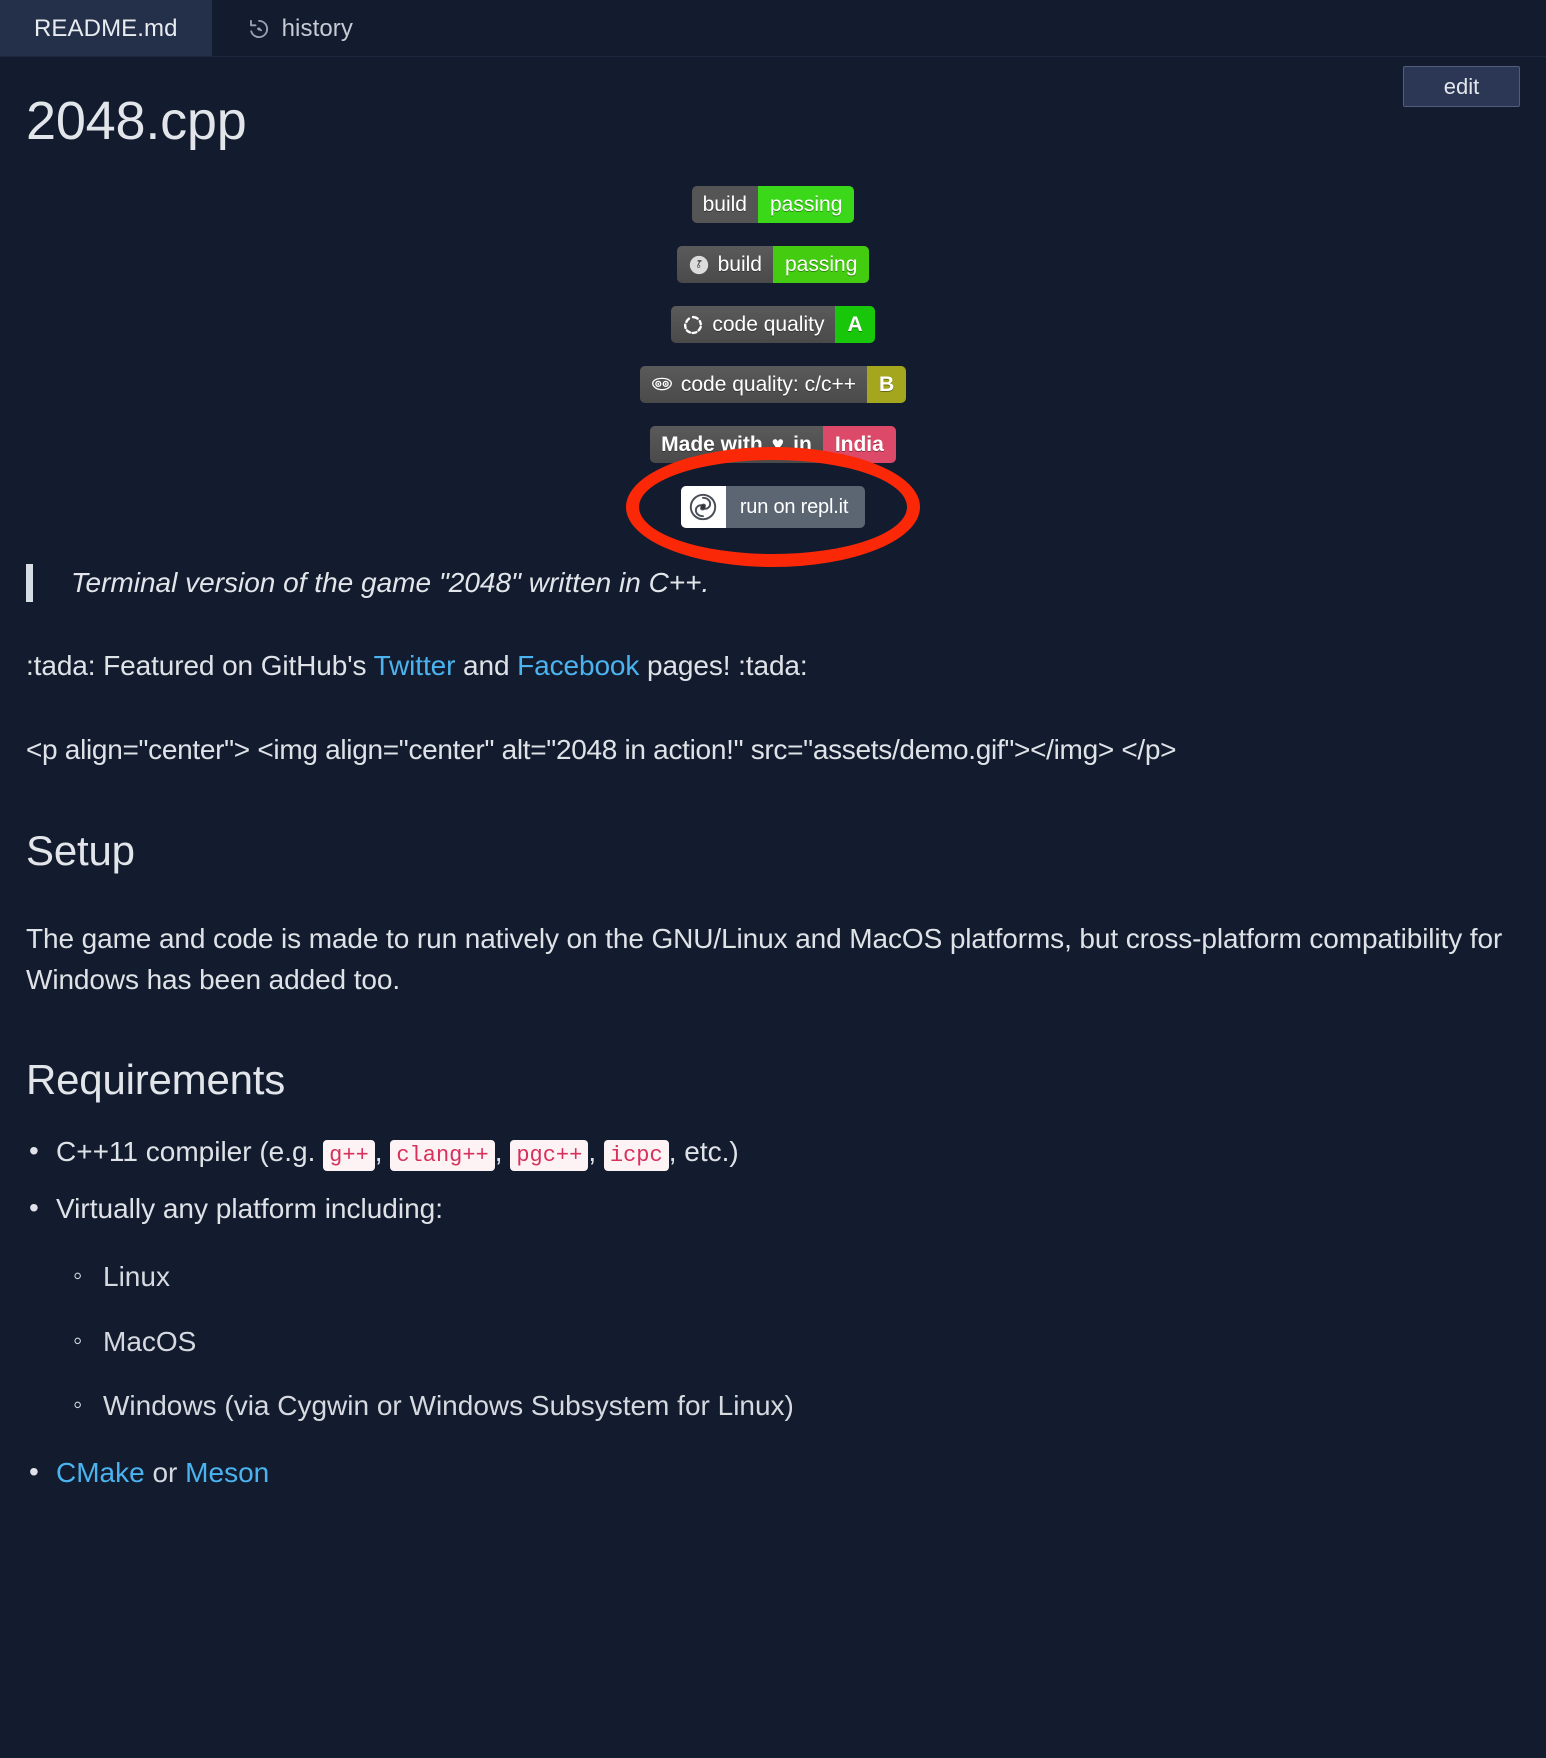  What do you see at coordinates (442, 1156) in the screenshot?
I see `code-clangpp: clang++` at bounding box center [442, 1156].